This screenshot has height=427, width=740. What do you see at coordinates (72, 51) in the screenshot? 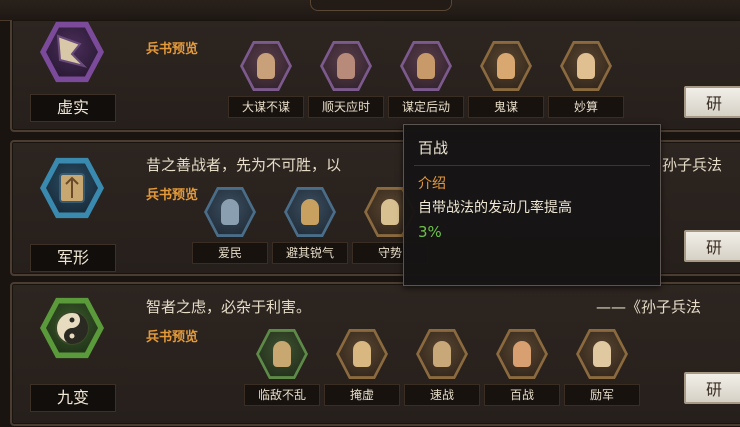
I see `flag-icon` at bounding box center [72, 51].